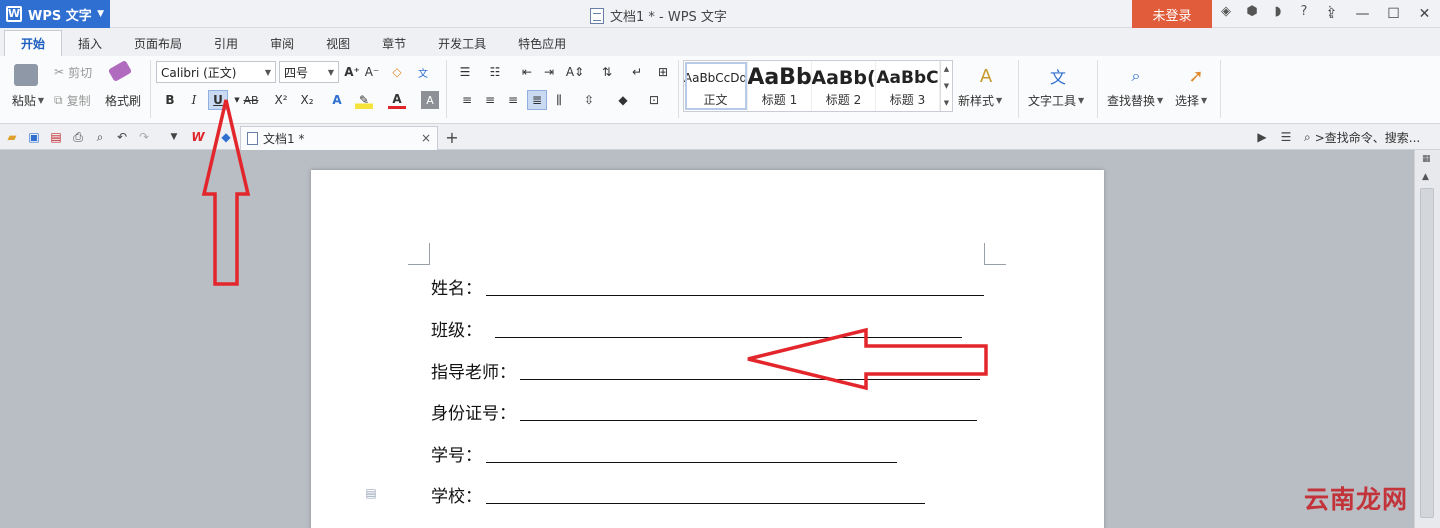  I want to click on tab-page-layout: 页面布局, so click(158, 43).